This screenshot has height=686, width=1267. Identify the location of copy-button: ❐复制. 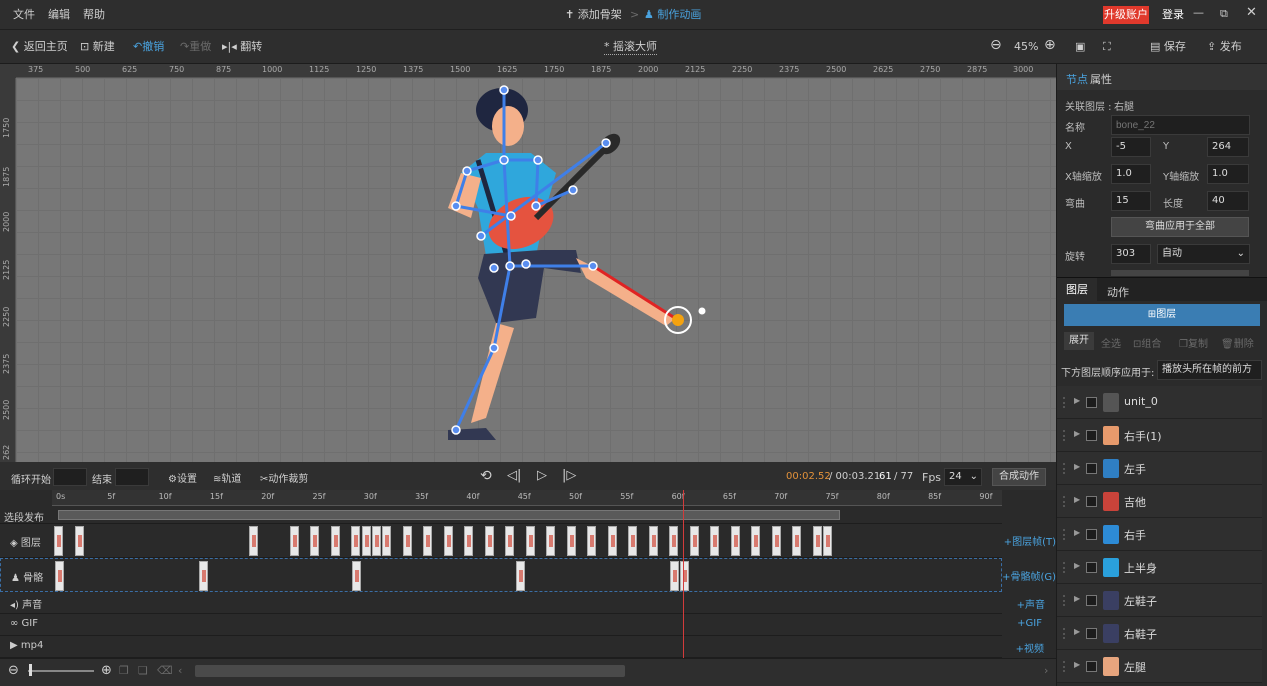
(1193, 342).